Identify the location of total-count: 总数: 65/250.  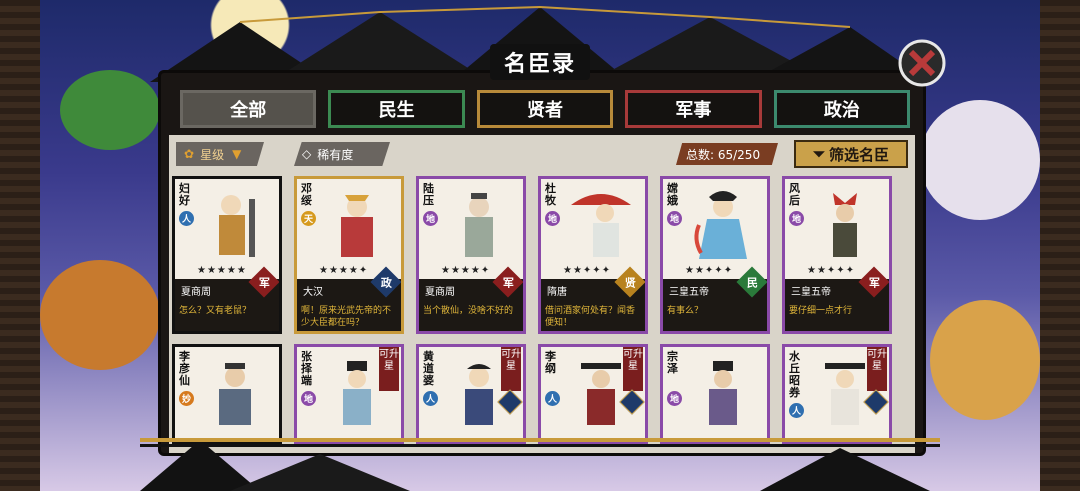
(727, 154).